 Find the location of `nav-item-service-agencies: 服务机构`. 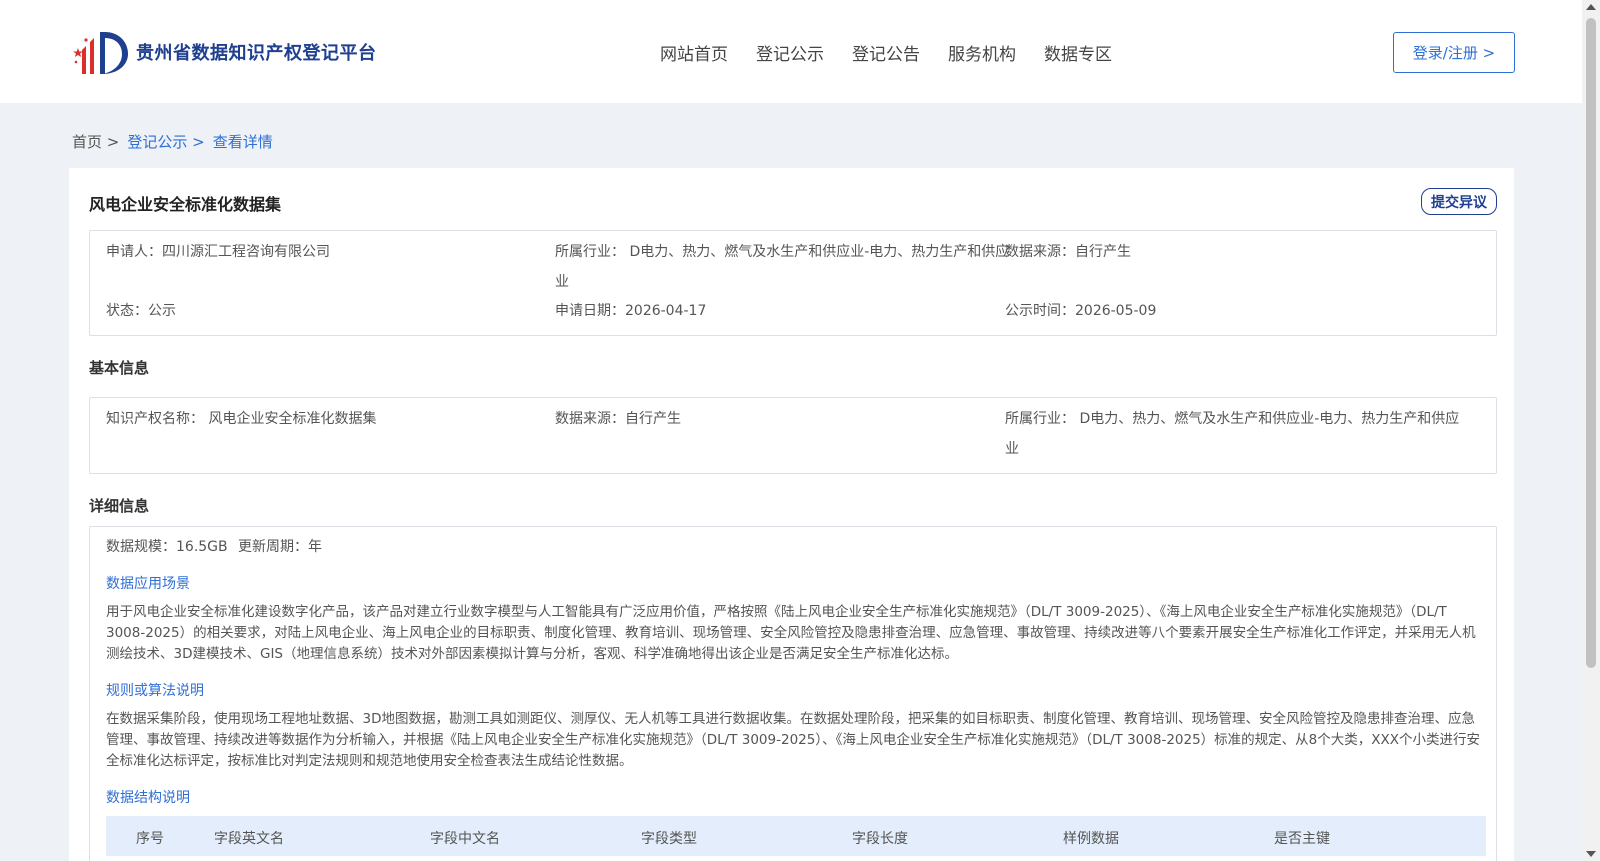

nav-item-service-agencies: 服务机构 is located at coordinates (982, 52).